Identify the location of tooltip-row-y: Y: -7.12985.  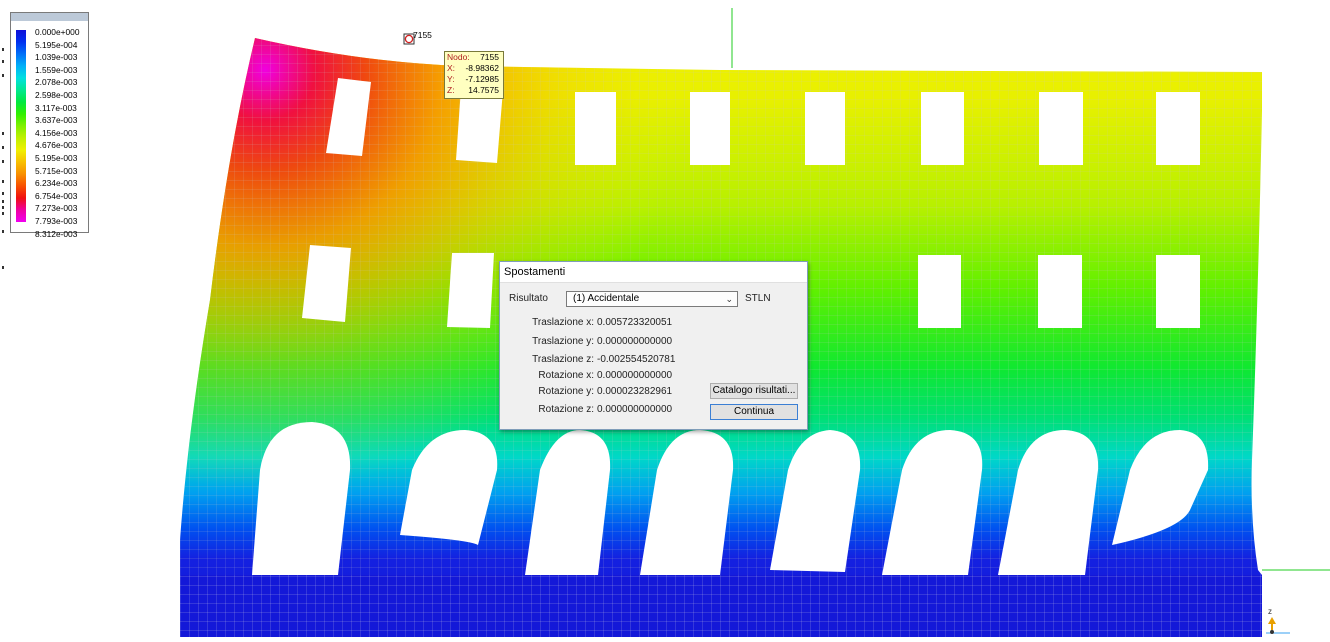
(473, 79).